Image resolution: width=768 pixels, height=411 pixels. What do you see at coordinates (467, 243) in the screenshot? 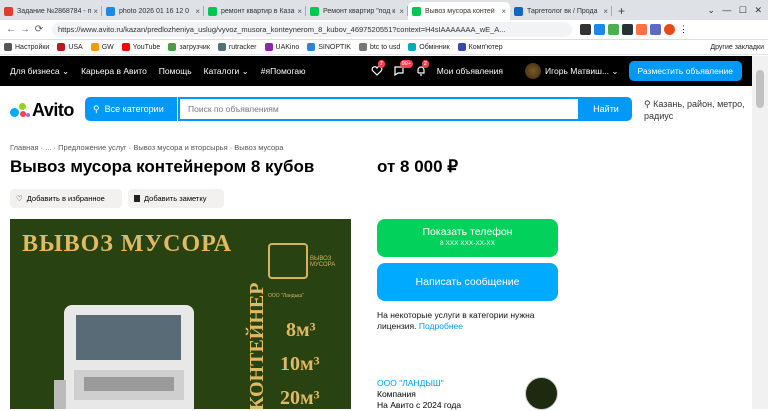
I see `phone-mask: 8 XXX XXX-XX-XX` at bounding box center [467, 243].